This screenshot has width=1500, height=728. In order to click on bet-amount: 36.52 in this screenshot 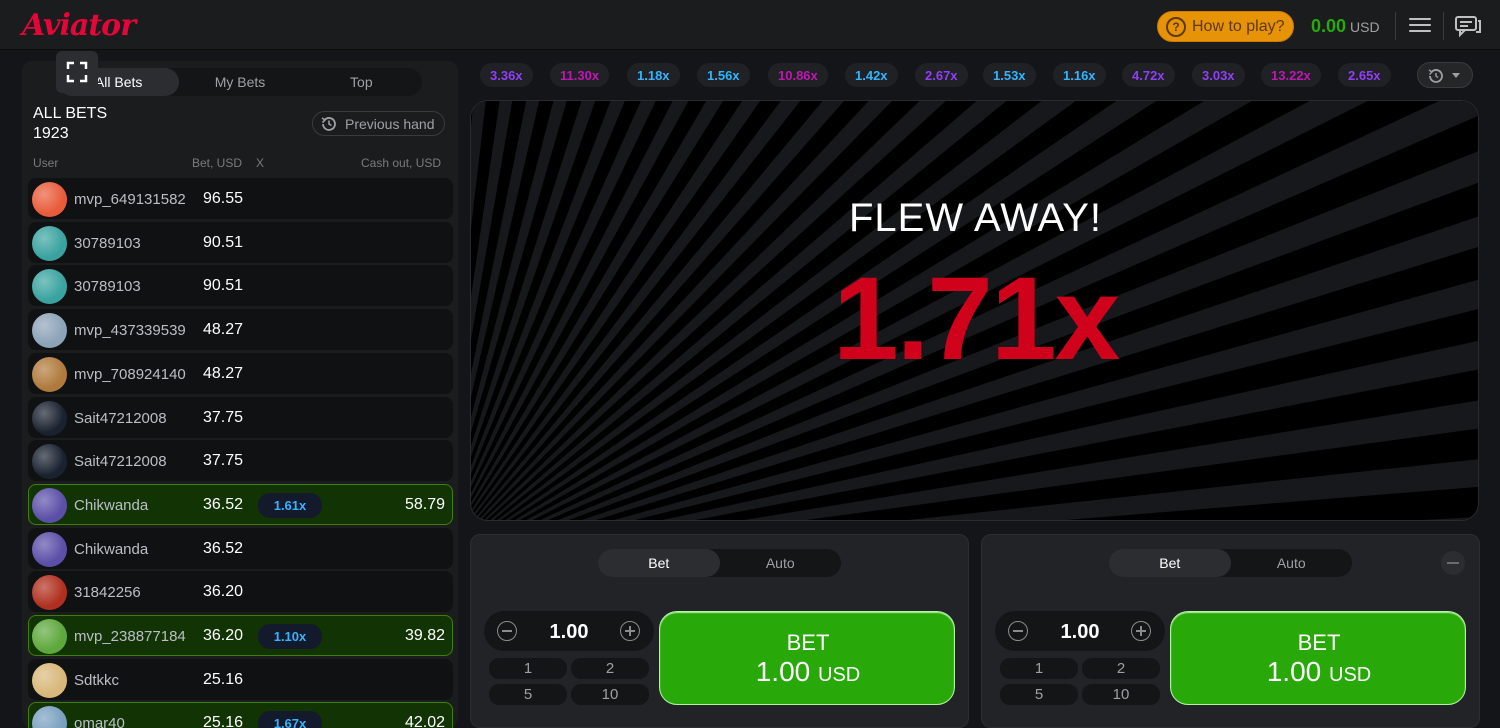, I will do `click(223, 548)`.